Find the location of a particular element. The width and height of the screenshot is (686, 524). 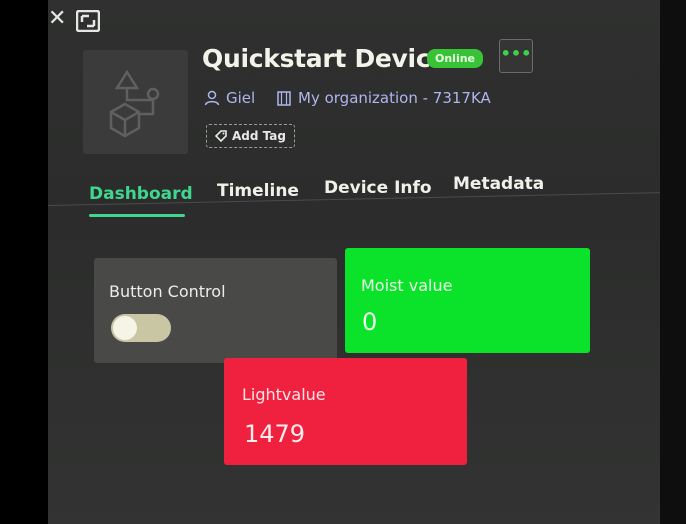

button-control-toggle is located at coordinates (141, 328).